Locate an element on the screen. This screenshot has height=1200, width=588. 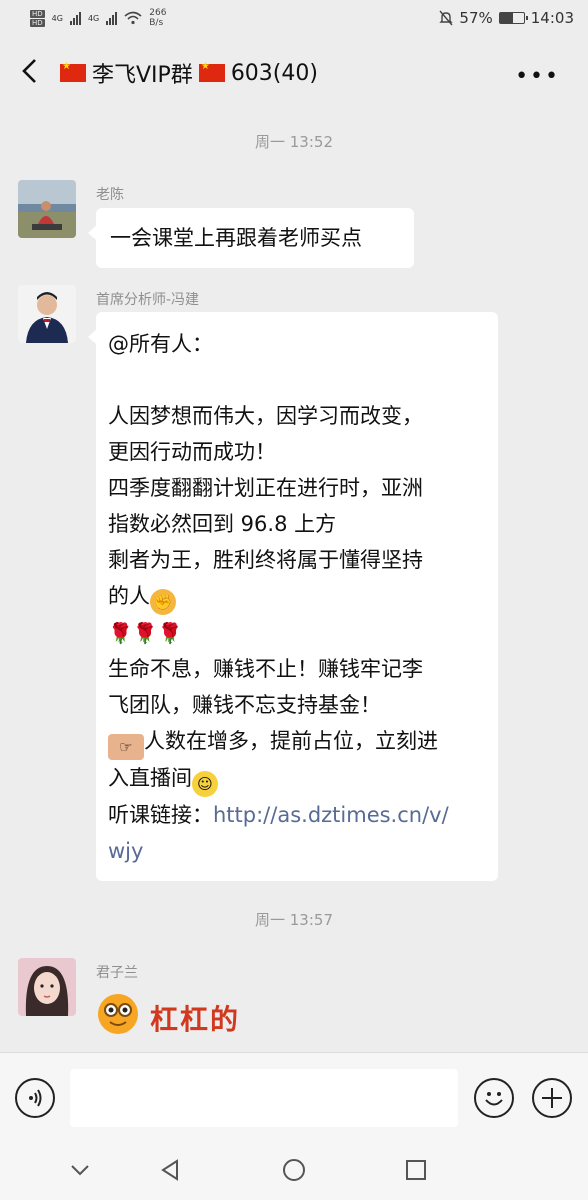
clock: 14:03 is located at coordinates (552, 18).